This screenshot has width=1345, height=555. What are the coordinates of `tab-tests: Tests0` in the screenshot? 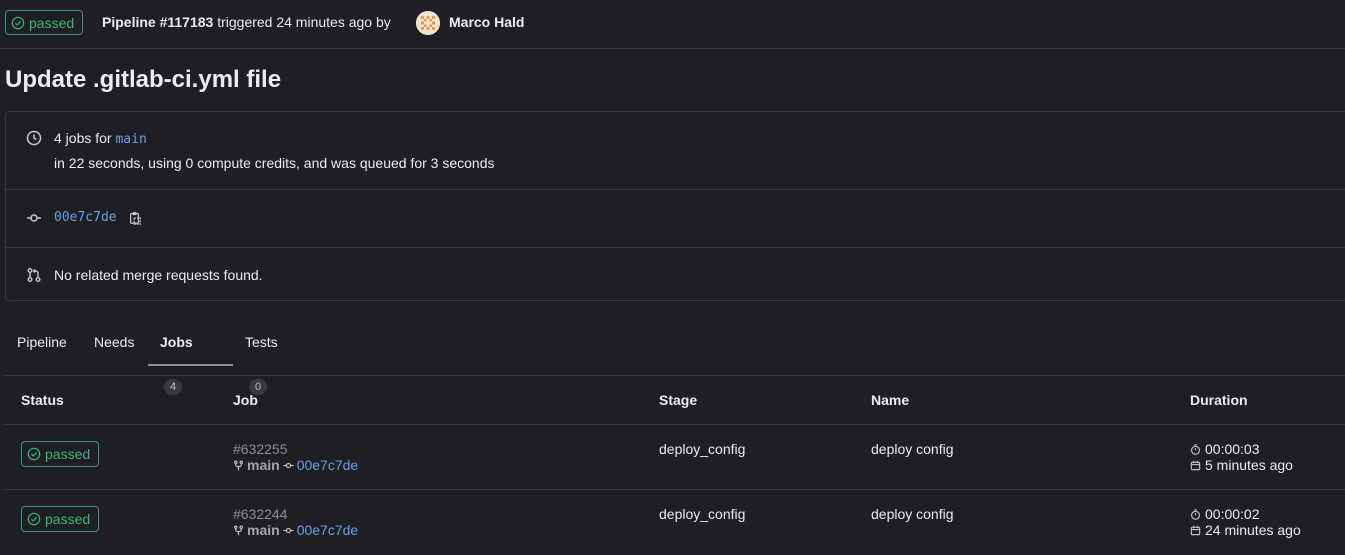 It's located at (261, 357).